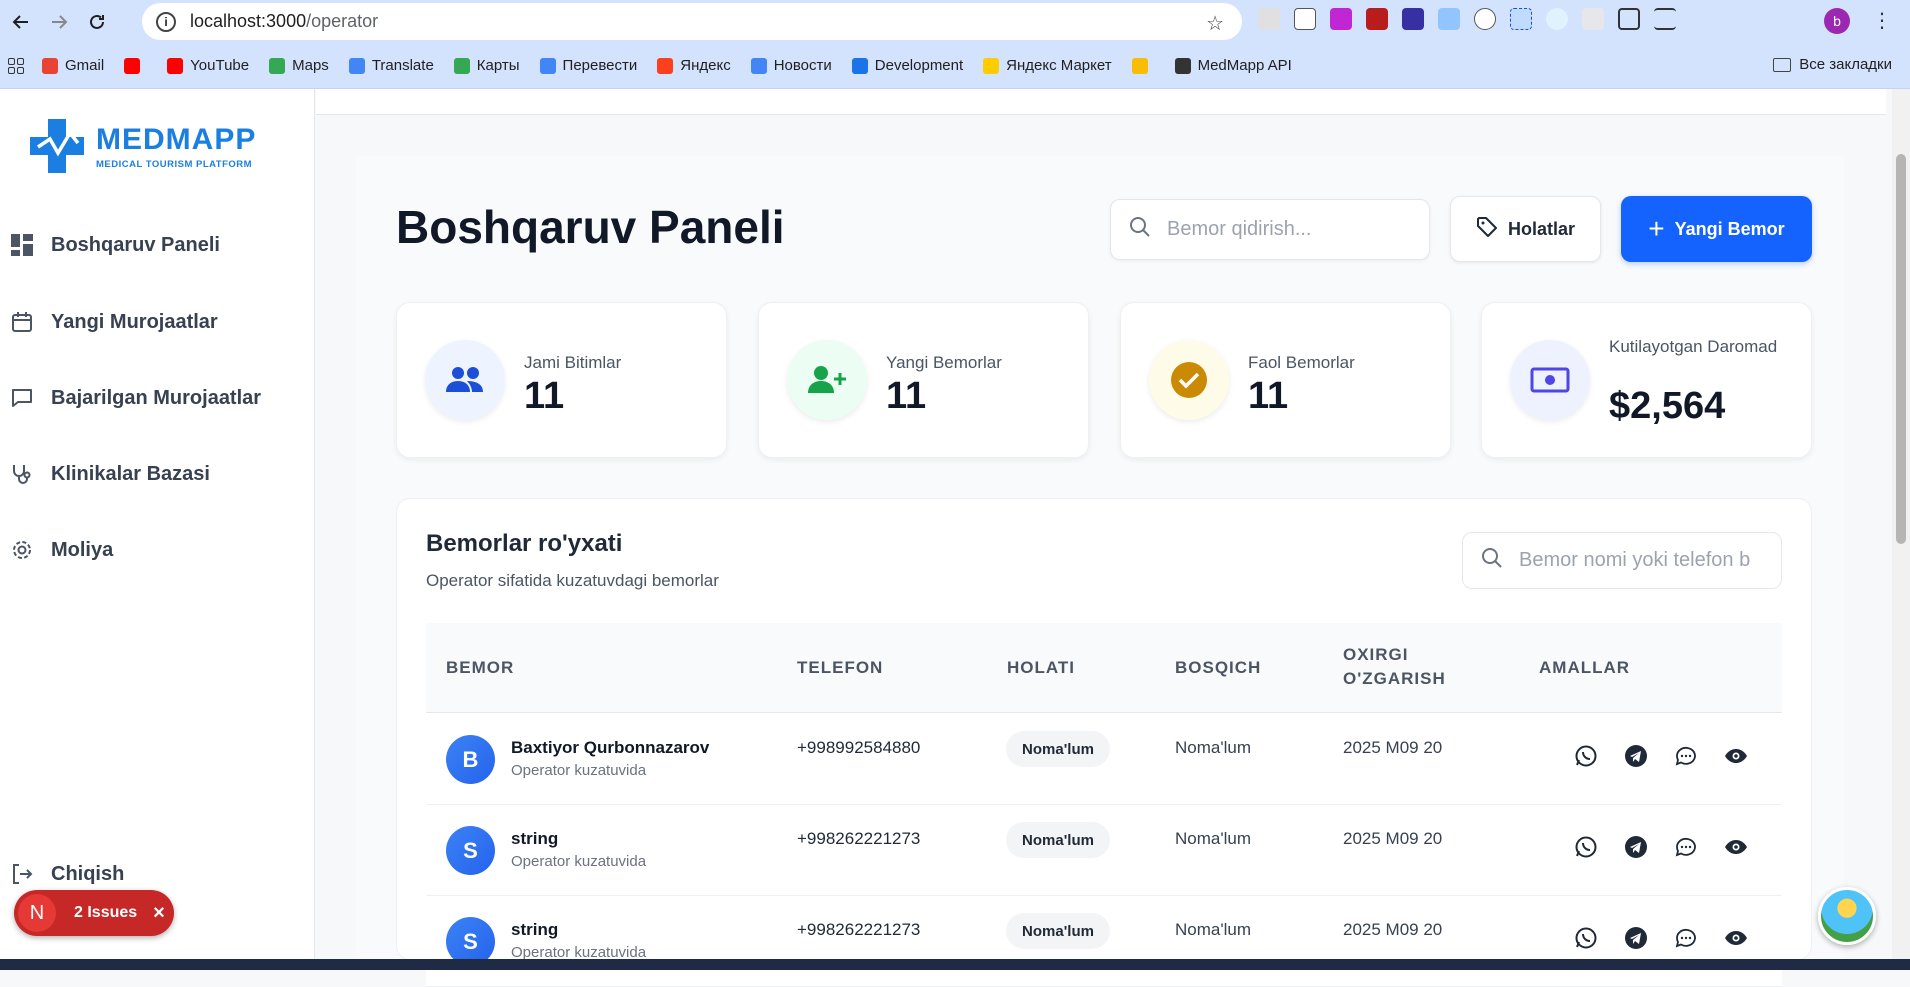  I want to click on bookmark-star-icon: ☆, so click(1215, 23).